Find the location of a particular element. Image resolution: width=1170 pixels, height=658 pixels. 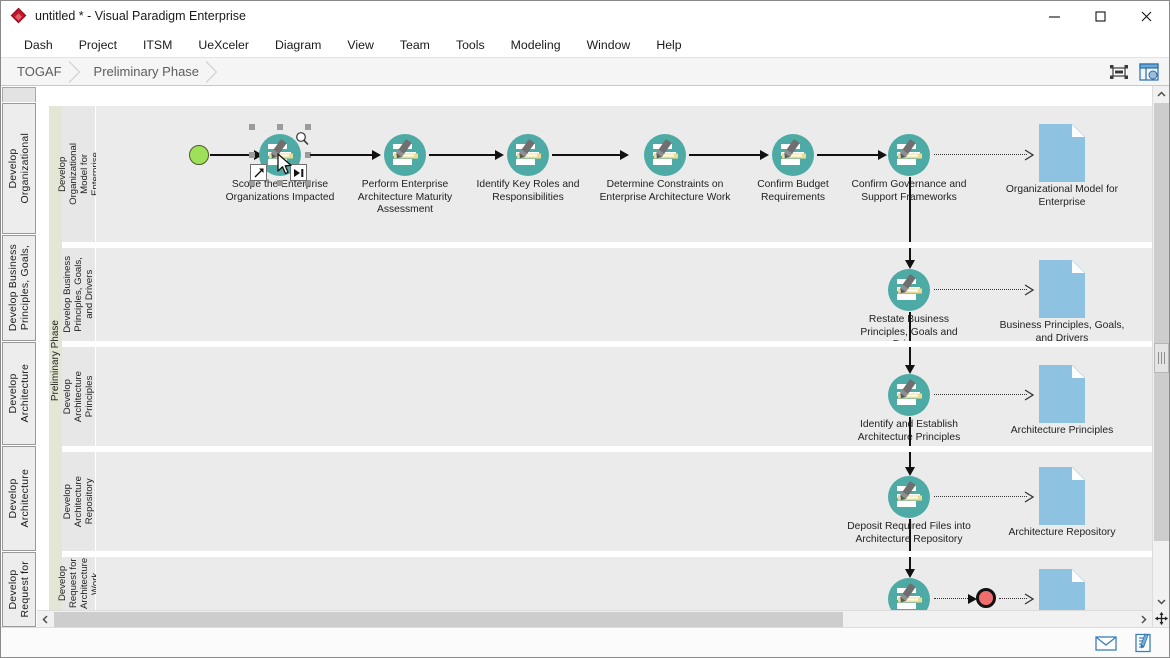

horizontal-scrollbar is located at coordinates (594, 618).